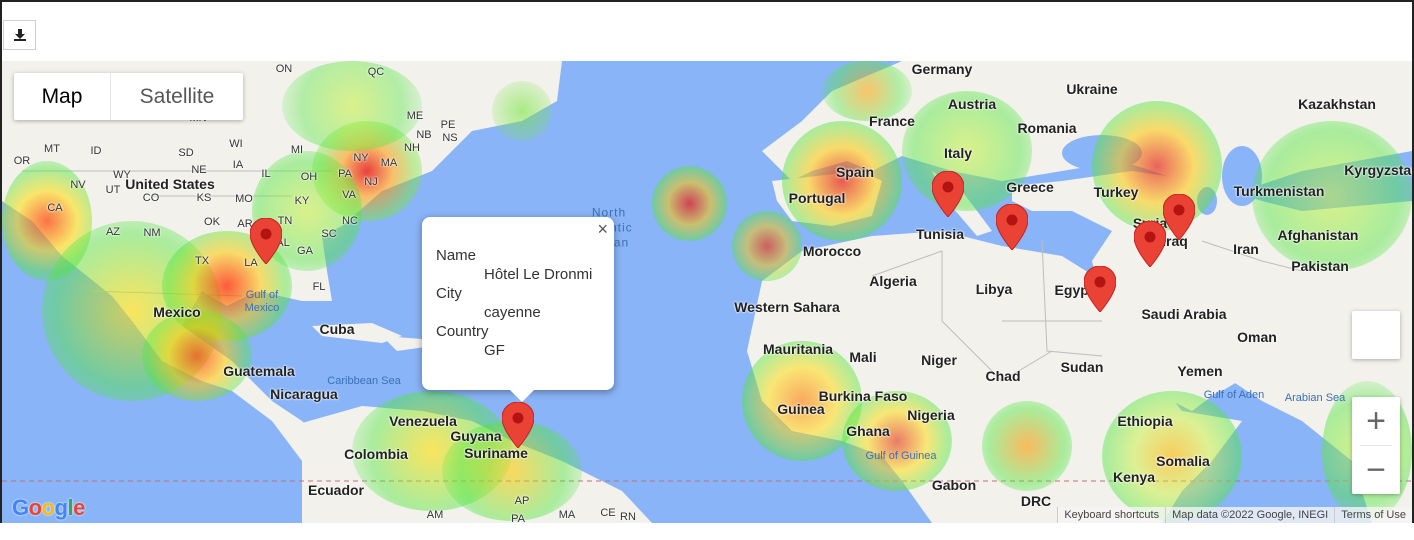 This screenshot has height=540, width=1414. I want to click on water-label: Gulf of Aden, so click(1234, 395).